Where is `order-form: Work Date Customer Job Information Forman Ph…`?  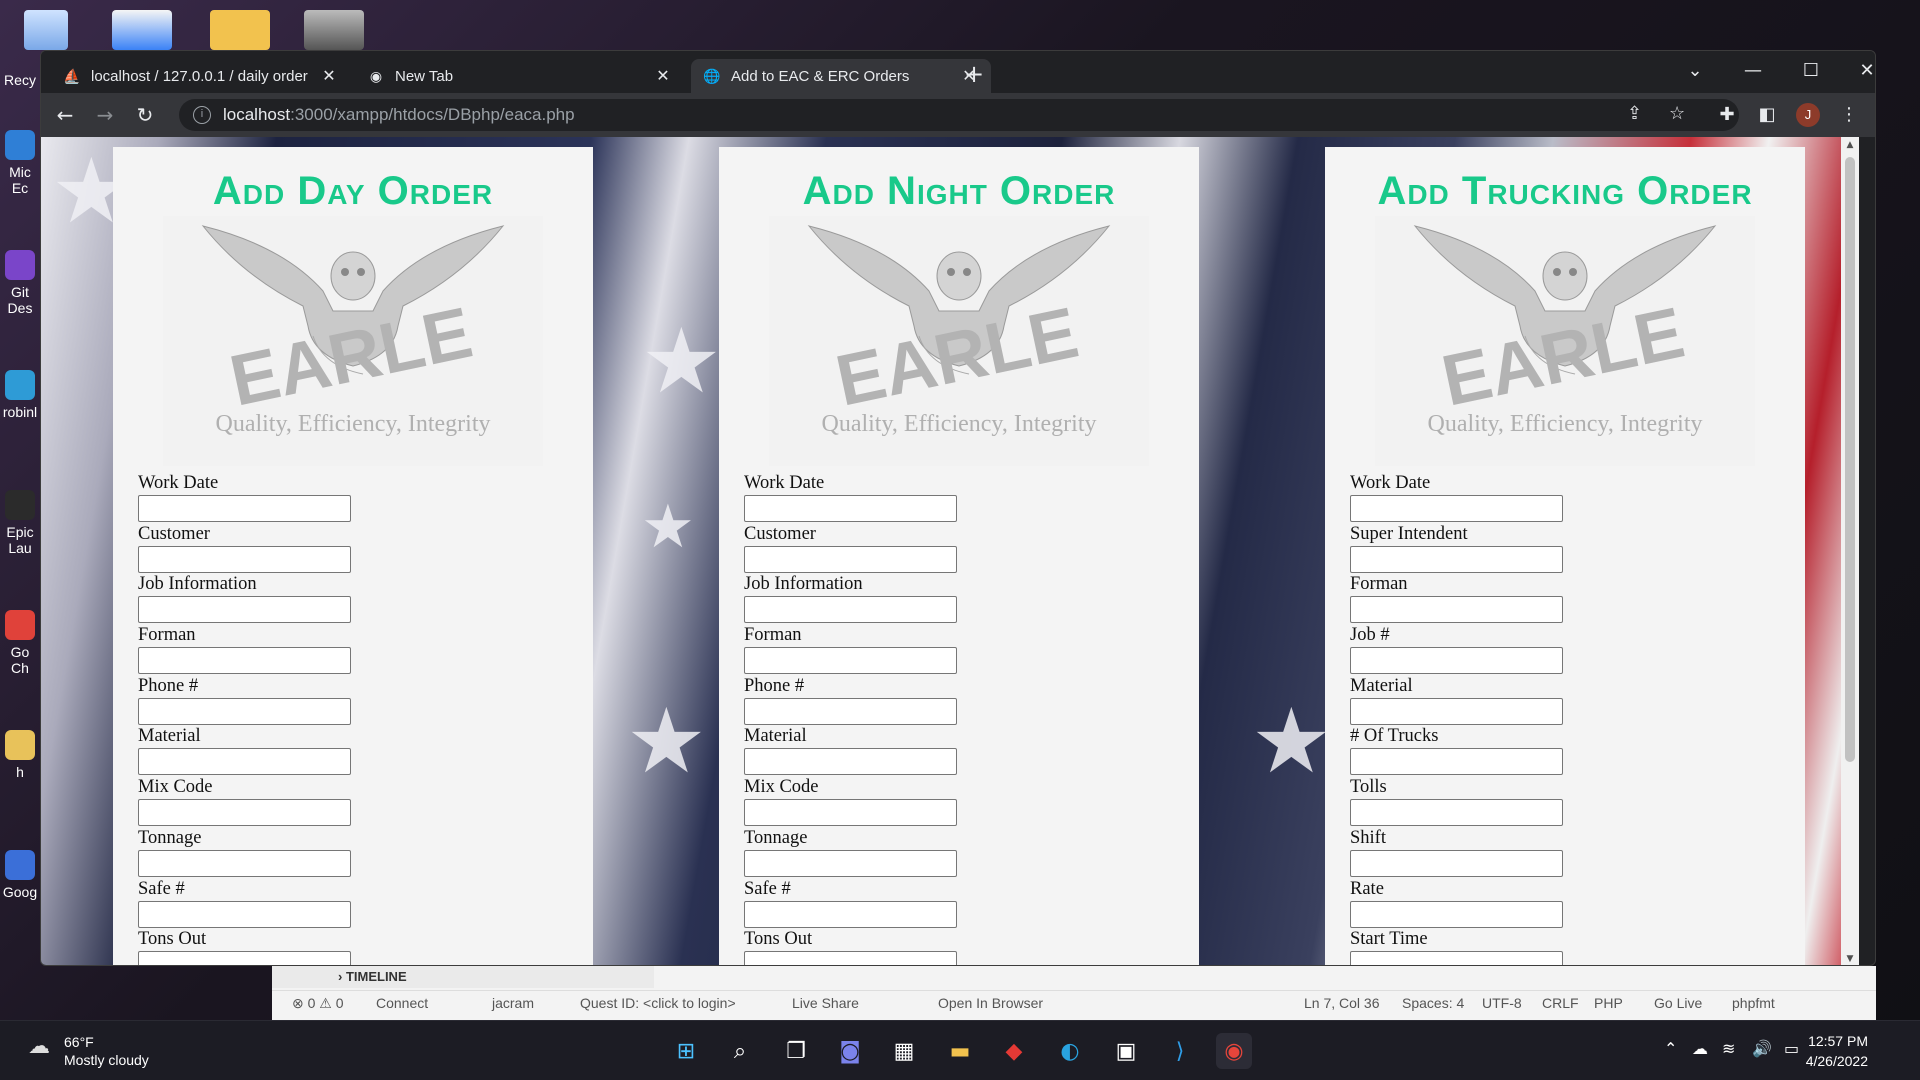 order-form: Work Date Customer Job Information Forman Ph… is located at coordinates (353, 718).